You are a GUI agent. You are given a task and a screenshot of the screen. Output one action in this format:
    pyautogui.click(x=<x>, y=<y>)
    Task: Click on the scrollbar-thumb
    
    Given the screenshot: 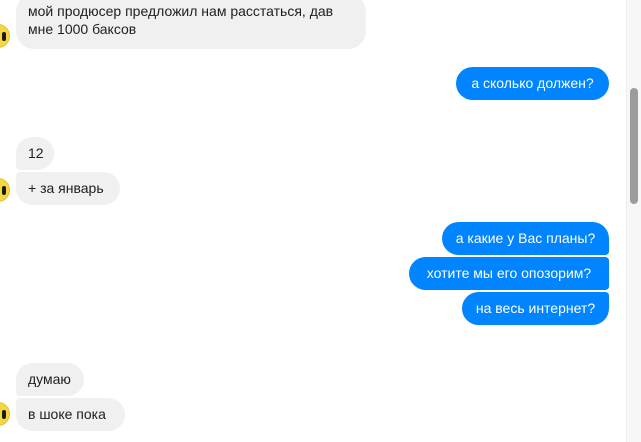 What is the action you would take?
    pyautogui.click(x=634, y=146)
    